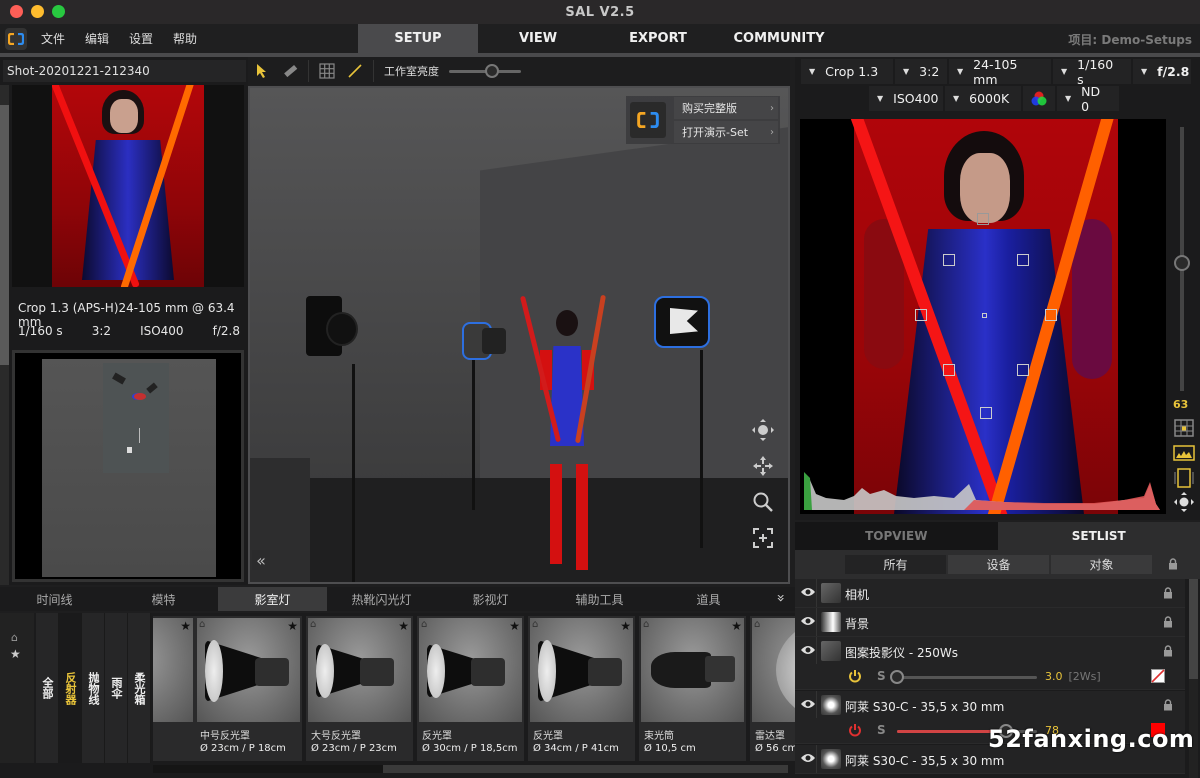  What do you see at coordinates (174, 688) in the screenshot?
I see `library-item: ★cm` at bounding box center [174, 688].